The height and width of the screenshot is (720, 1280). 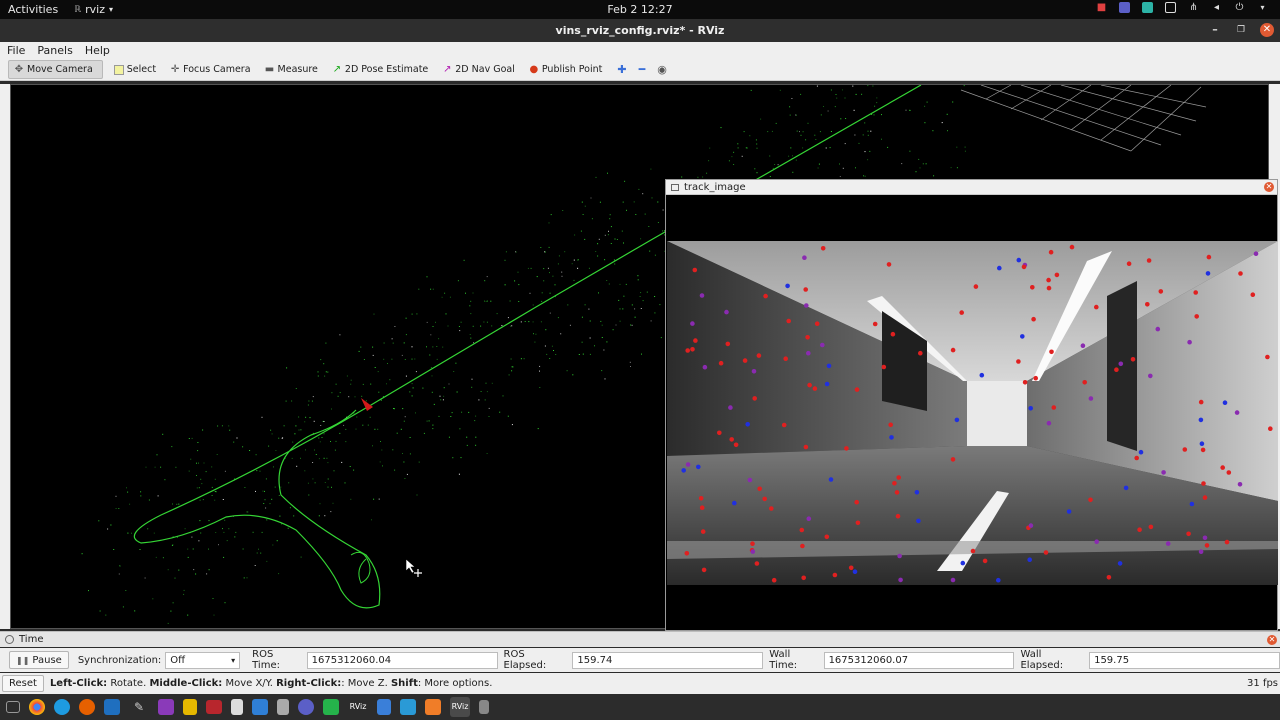 What do you see at coordinates (621, 69) in the screenshot?
I see `add-tool-icon: ✚` at bounding box center [621, 69].